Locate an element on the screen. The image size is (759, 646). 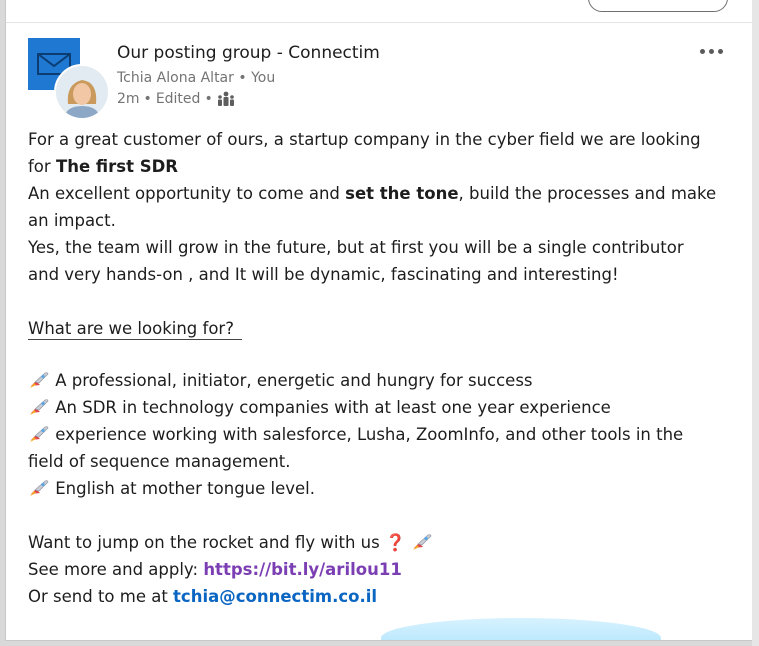
scroll-gutter is located at coordinates (755, 323).